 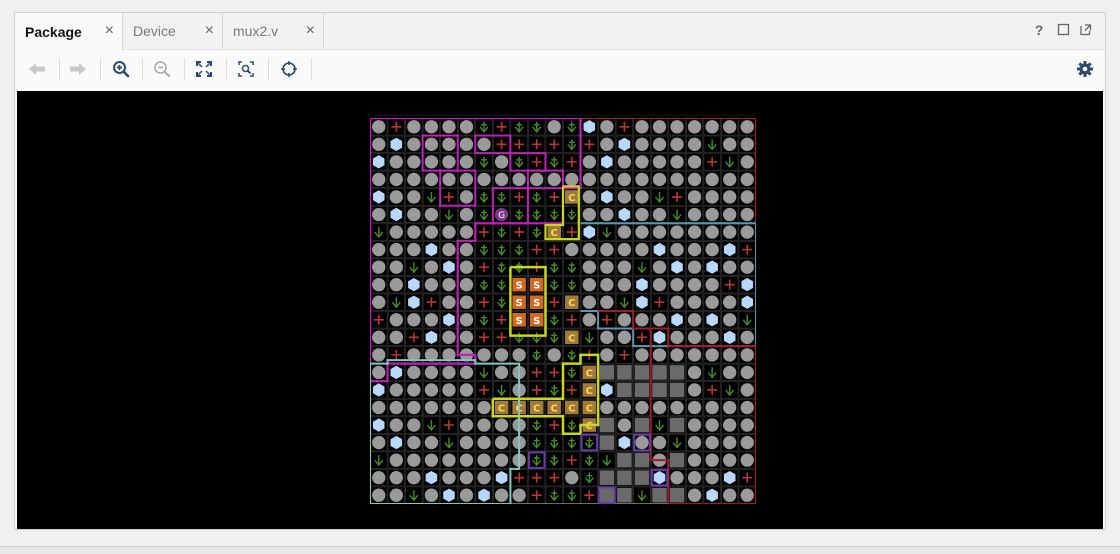 I want to click on back-arrow-icon, so click(x=37, y=69).